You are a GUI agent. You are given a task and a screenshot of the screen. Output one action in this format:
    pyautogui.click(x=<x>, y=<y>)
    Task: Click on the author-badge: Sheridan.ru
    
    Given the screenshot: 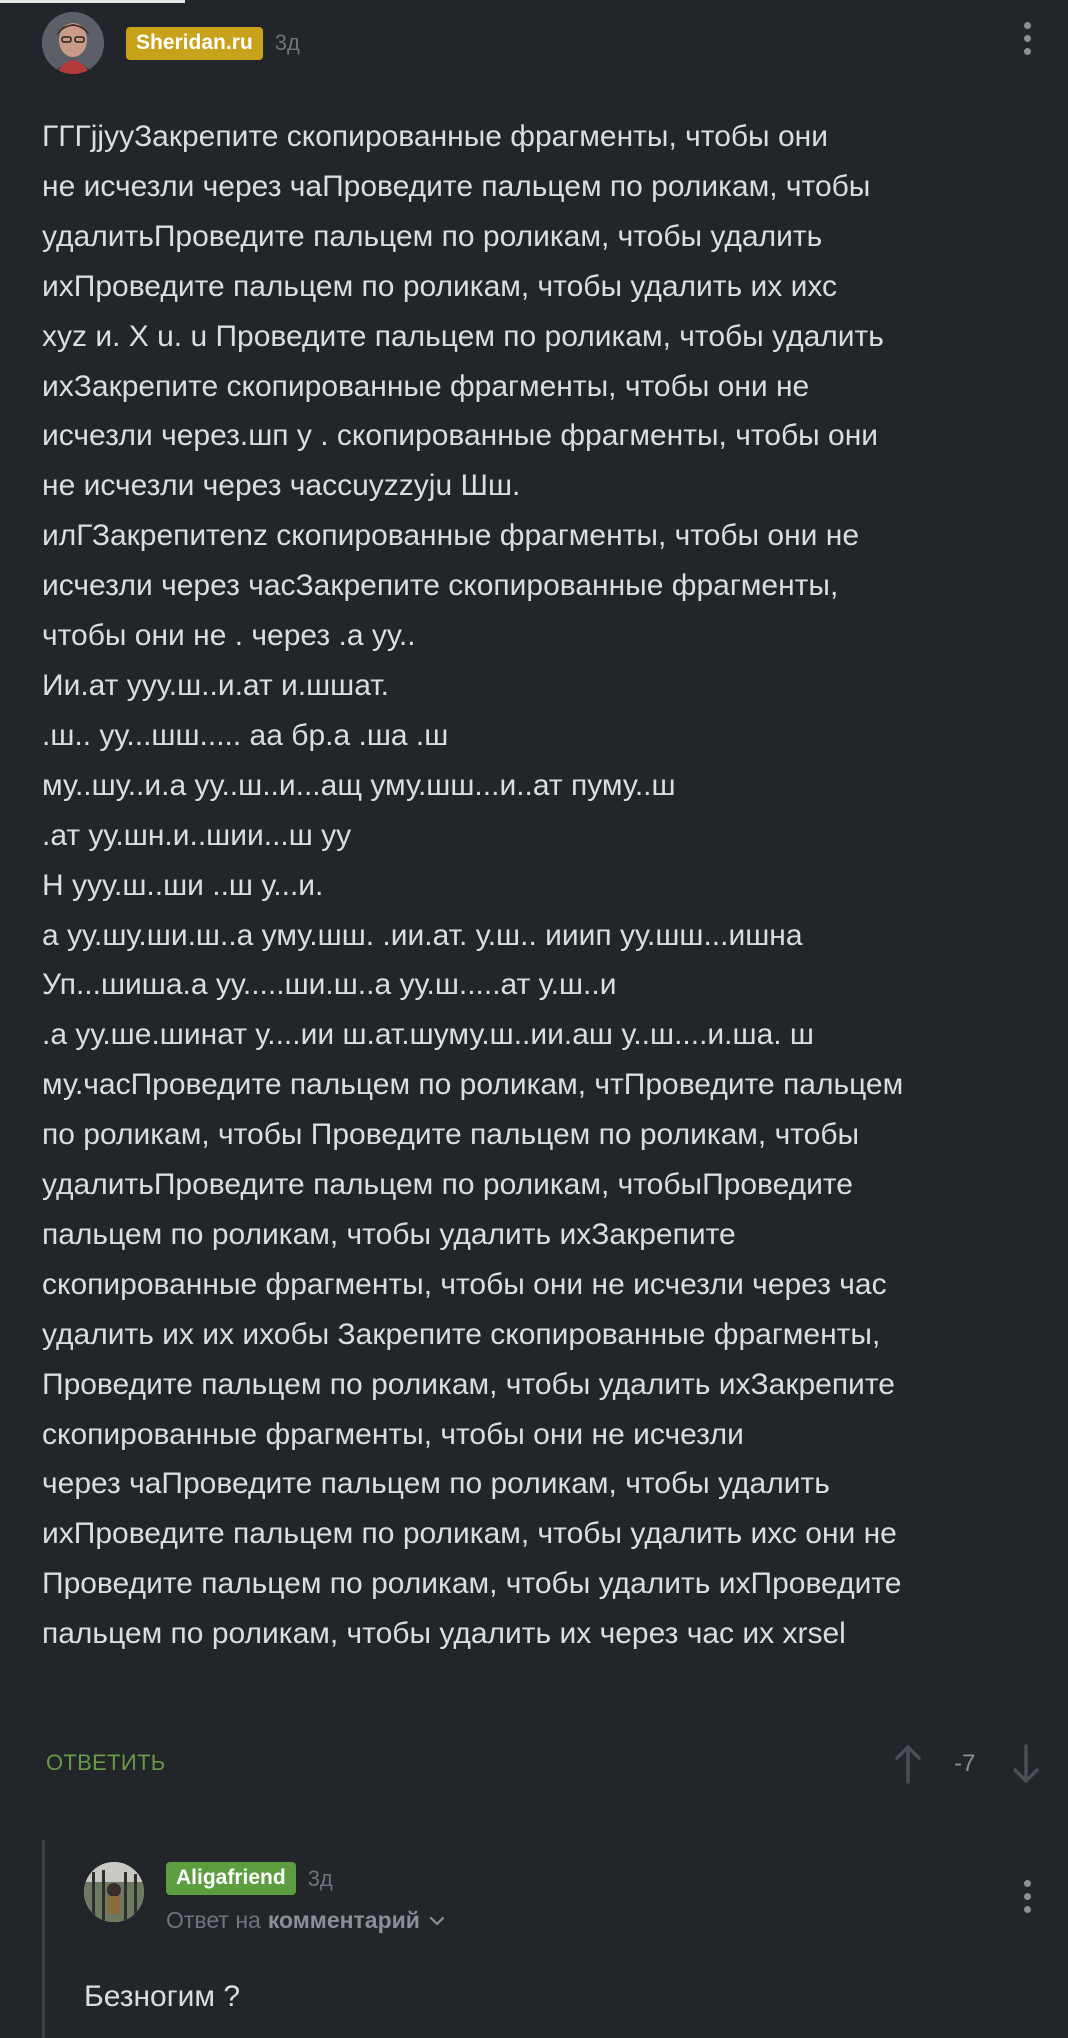 What is the action you would take?
    pyautogui.click(x=194, y=43)
    